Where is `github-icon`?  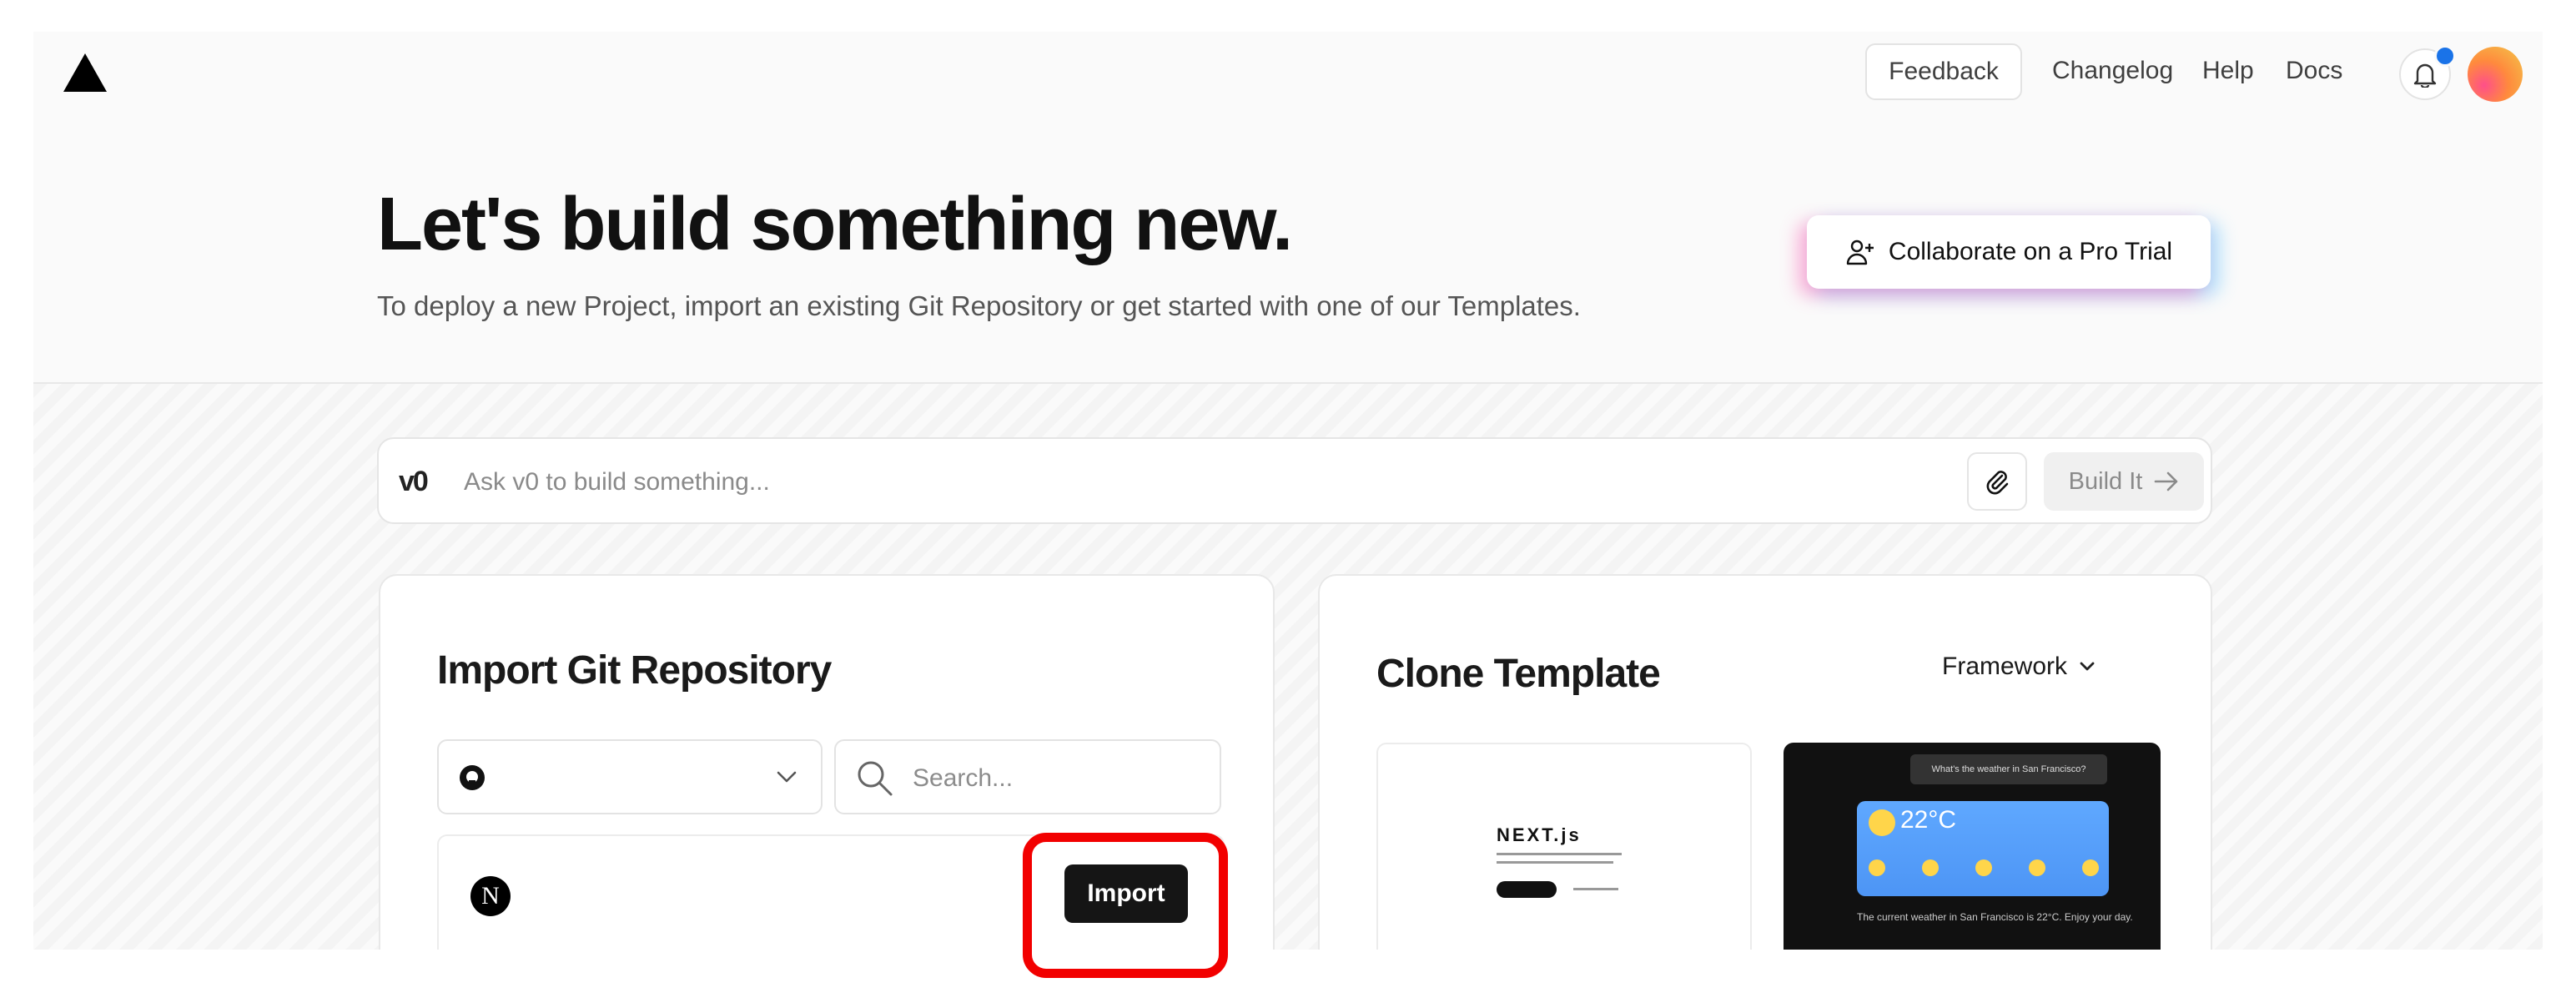
github-icon is located at coordinates (472, 777).